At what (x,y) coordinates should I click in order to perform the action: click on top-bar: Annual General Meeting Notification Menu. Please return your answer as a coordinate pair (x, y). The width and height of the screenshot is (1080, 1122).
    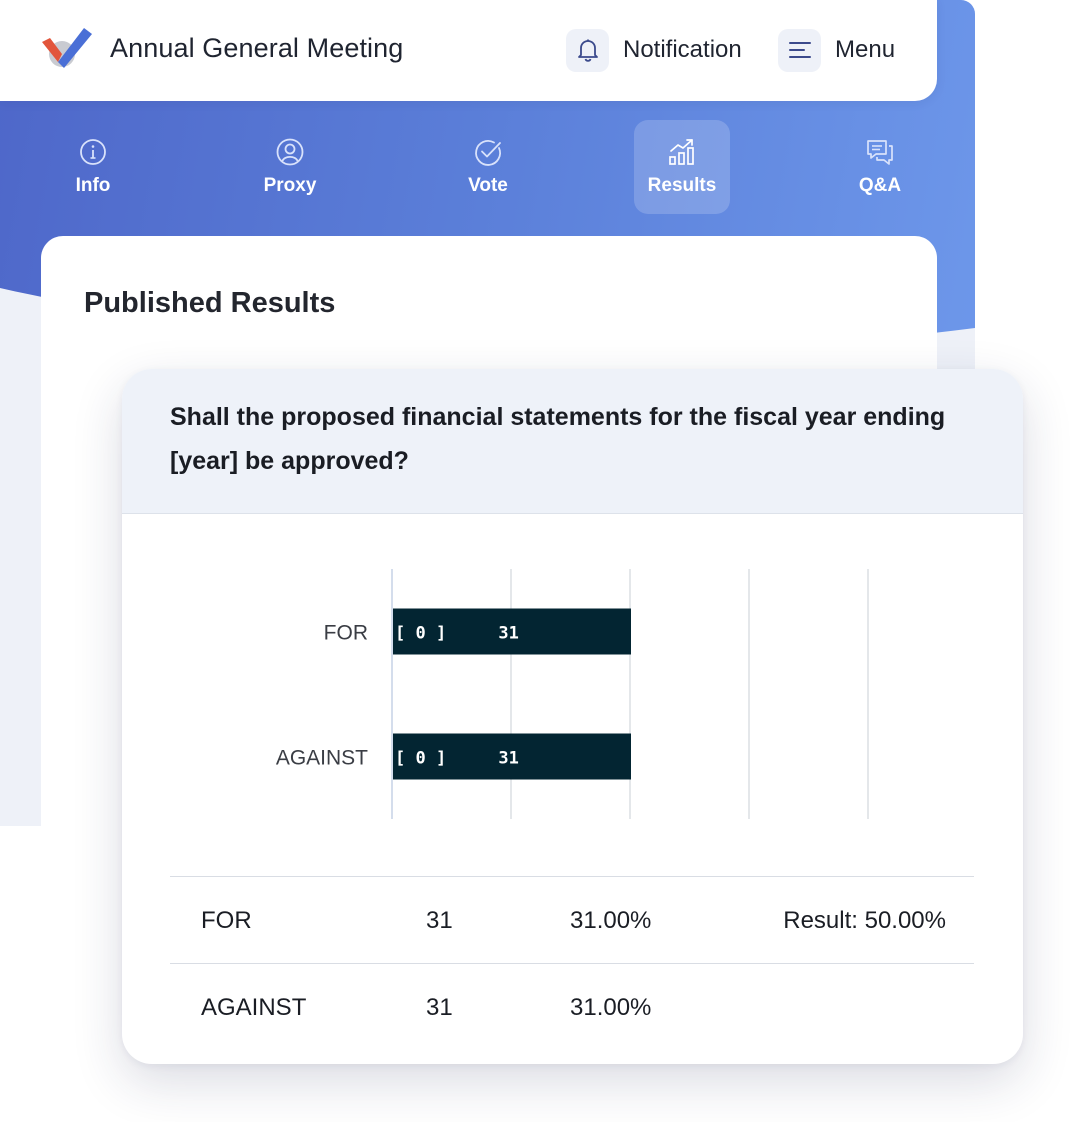
    Looking at the image, I should click on (468, 50).